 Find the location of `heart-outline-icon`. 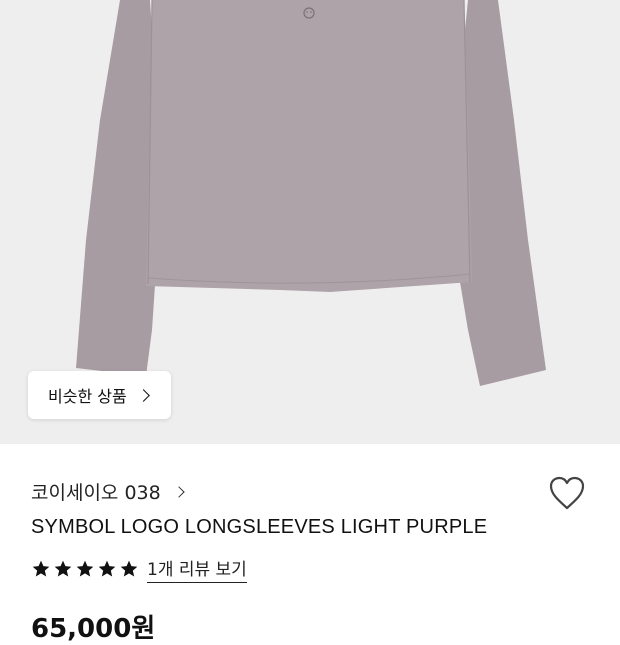

heart-outline-icon is located at coordinates (567, 493).